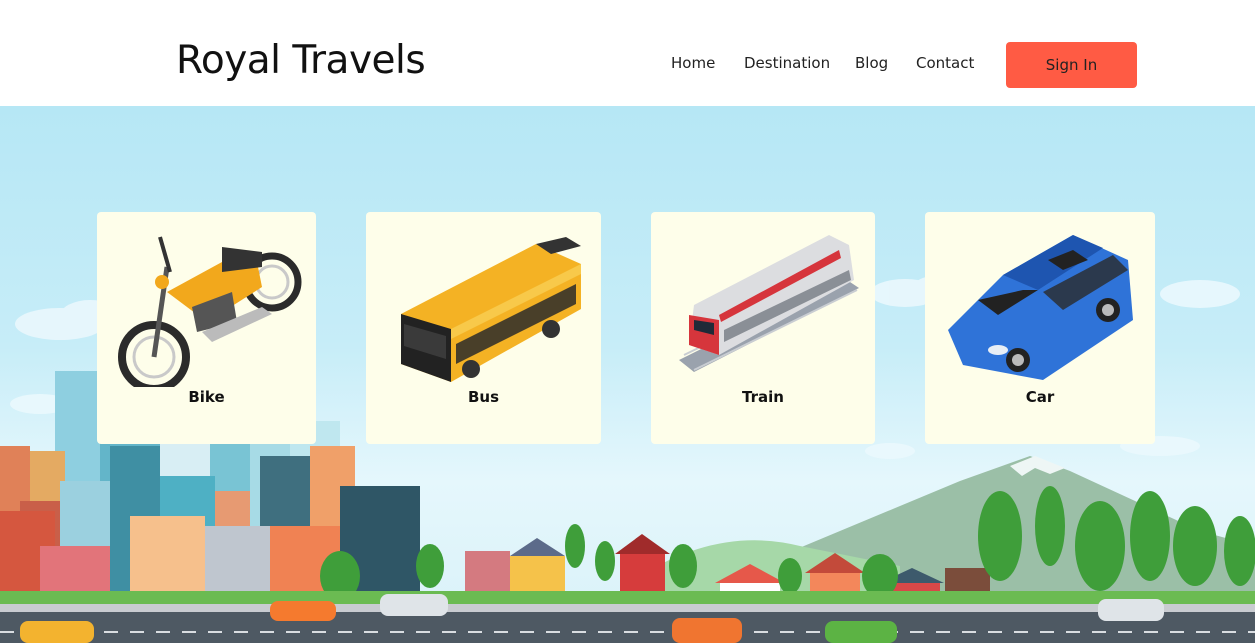  What do you see at coordinates (1040, 307) in the screenshot?
I see `car-icon` at bounding box center [1040, 307].